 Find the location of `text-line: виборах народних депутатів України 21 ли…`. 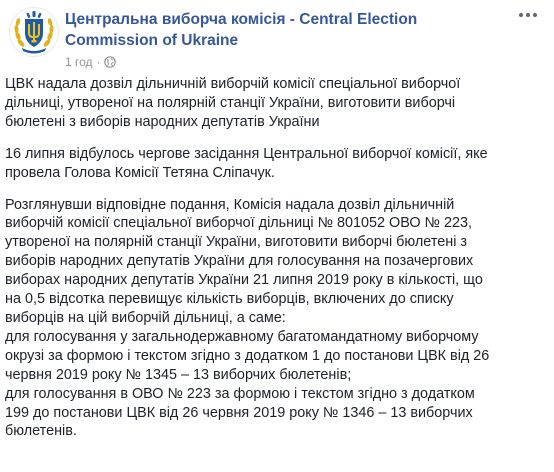

text-line: виборах народних депутатів України 21 ли… is located at coordinates (244, 280).